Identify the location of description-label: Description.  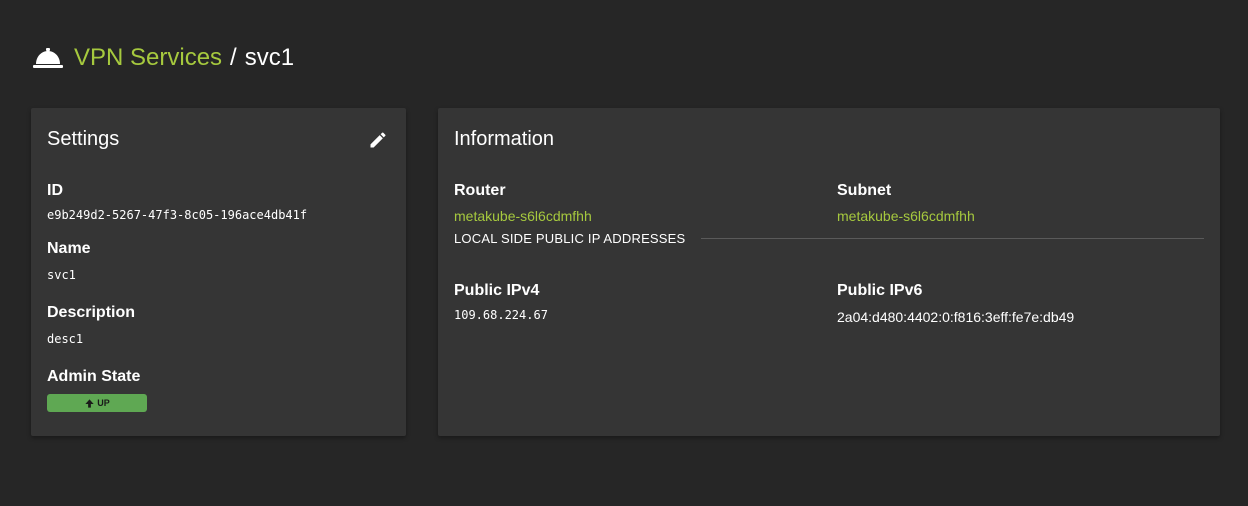
(91, 312).